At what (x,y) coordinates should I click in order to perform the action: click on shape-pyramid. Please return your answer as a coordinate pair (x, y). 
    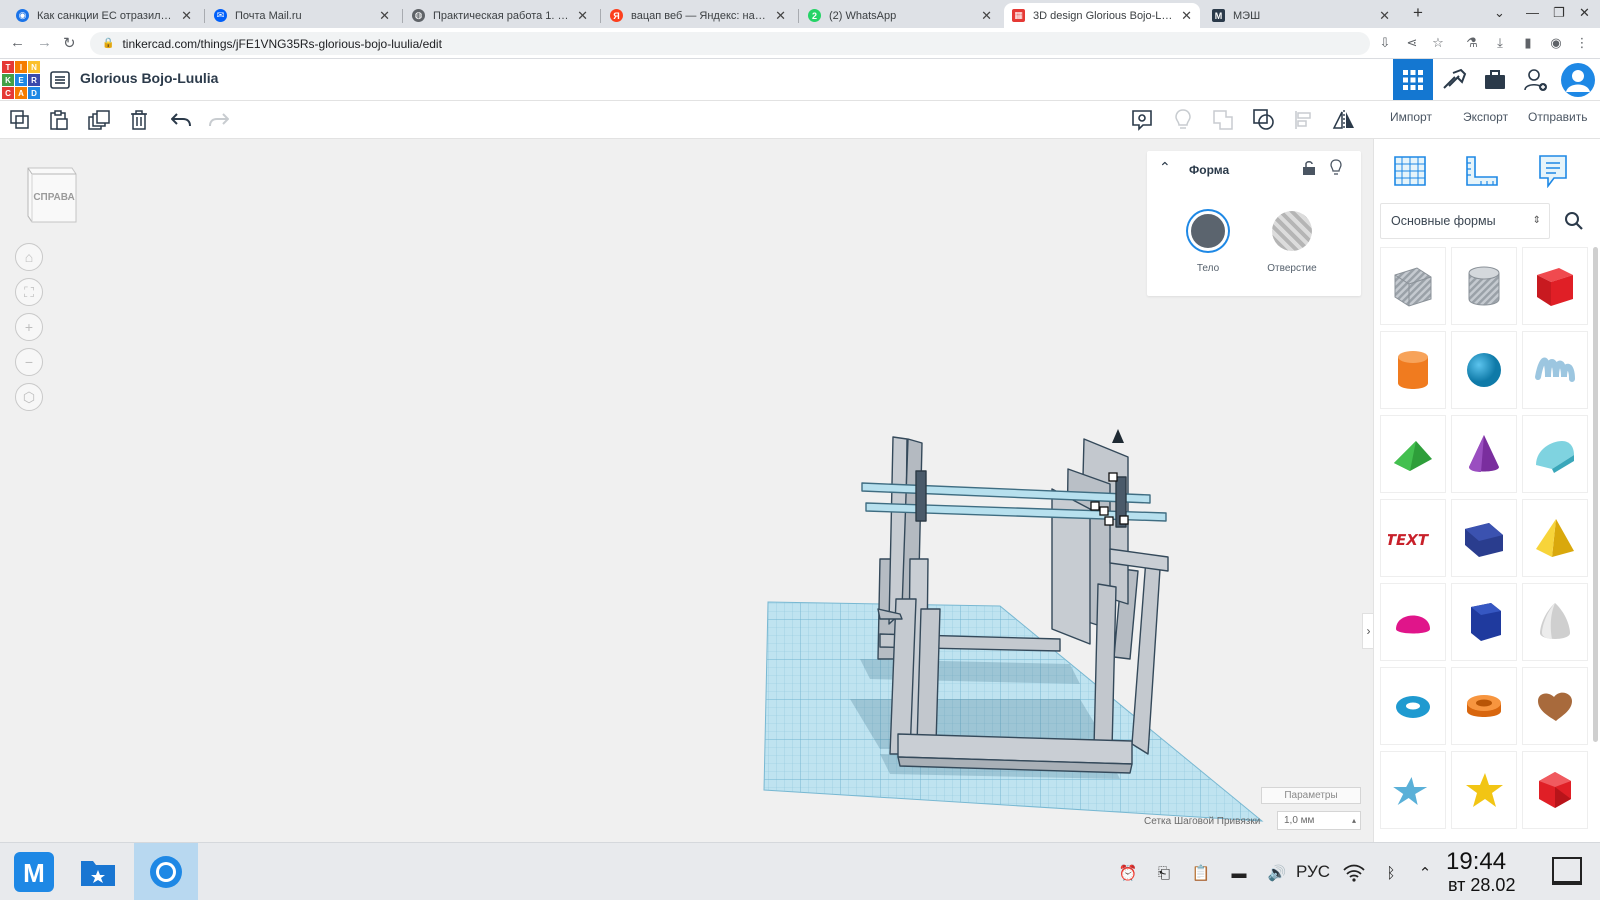
    Looking at the image, I should click on (1555, 538).